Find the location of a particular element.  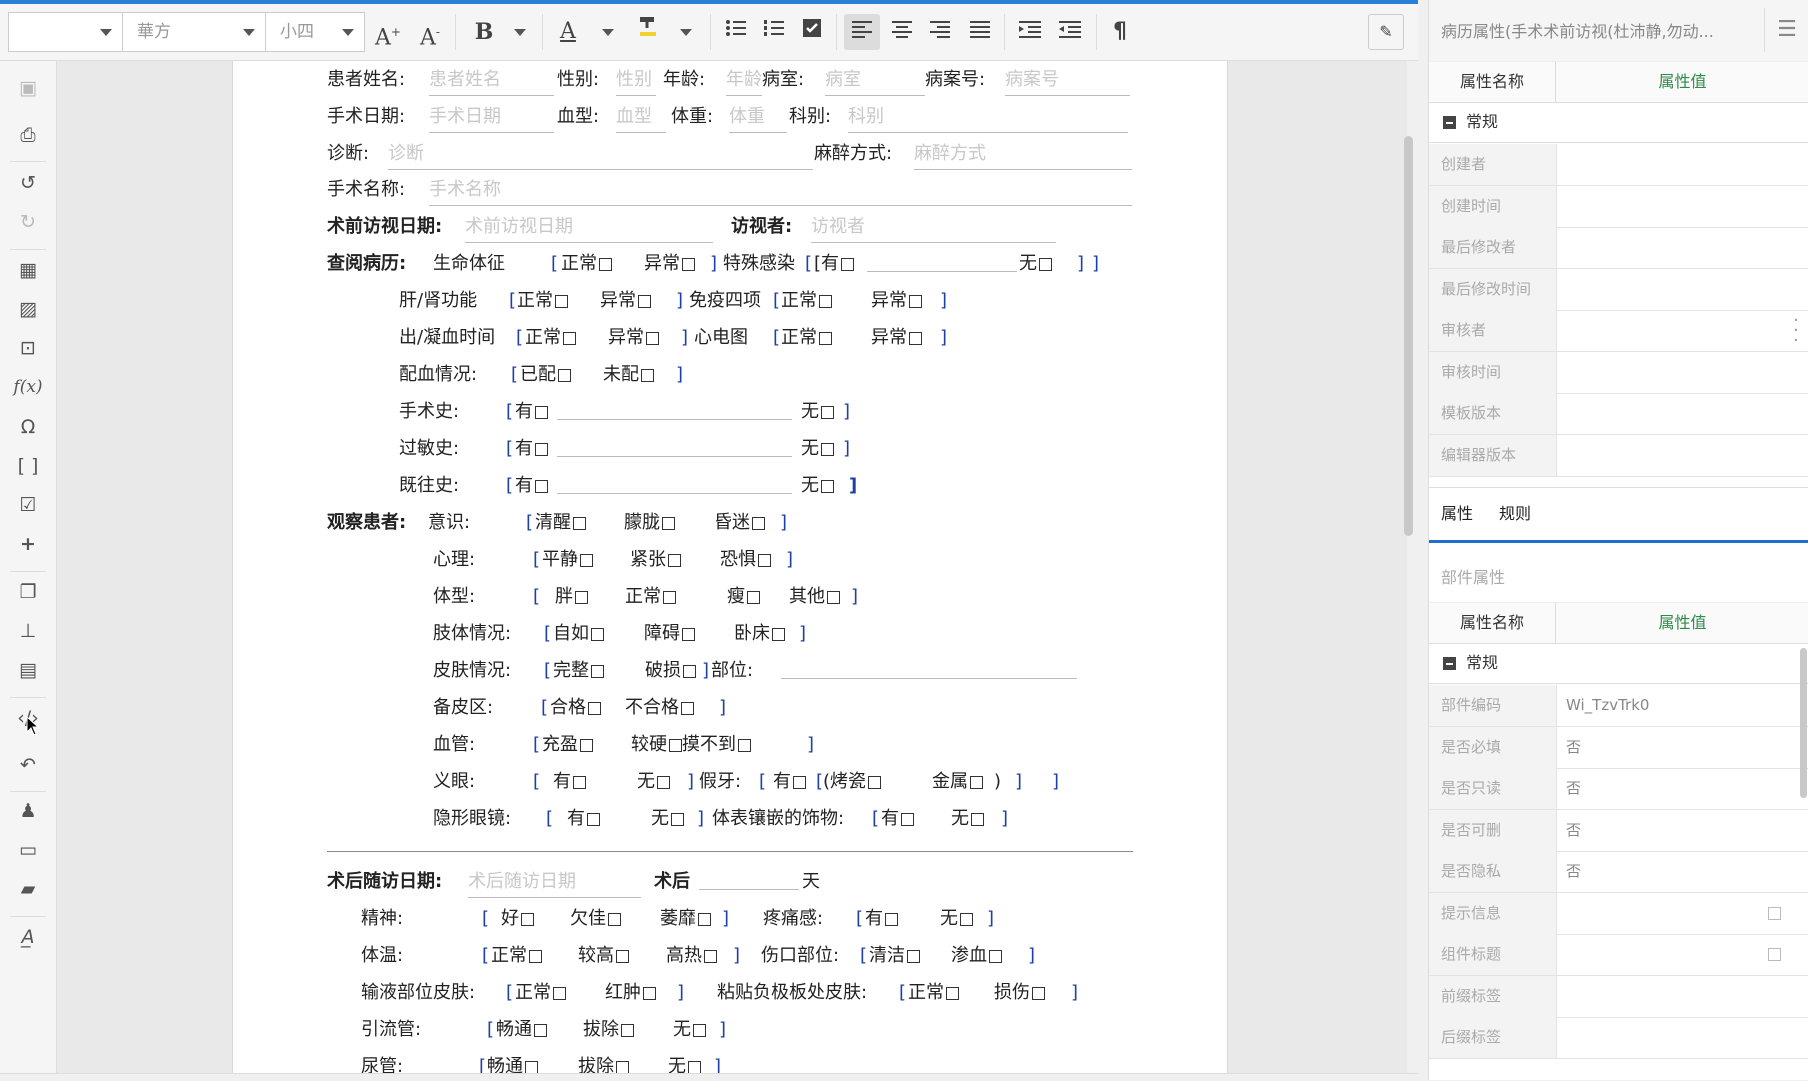

document-scrollbar is located at coordinates (1408, 336).